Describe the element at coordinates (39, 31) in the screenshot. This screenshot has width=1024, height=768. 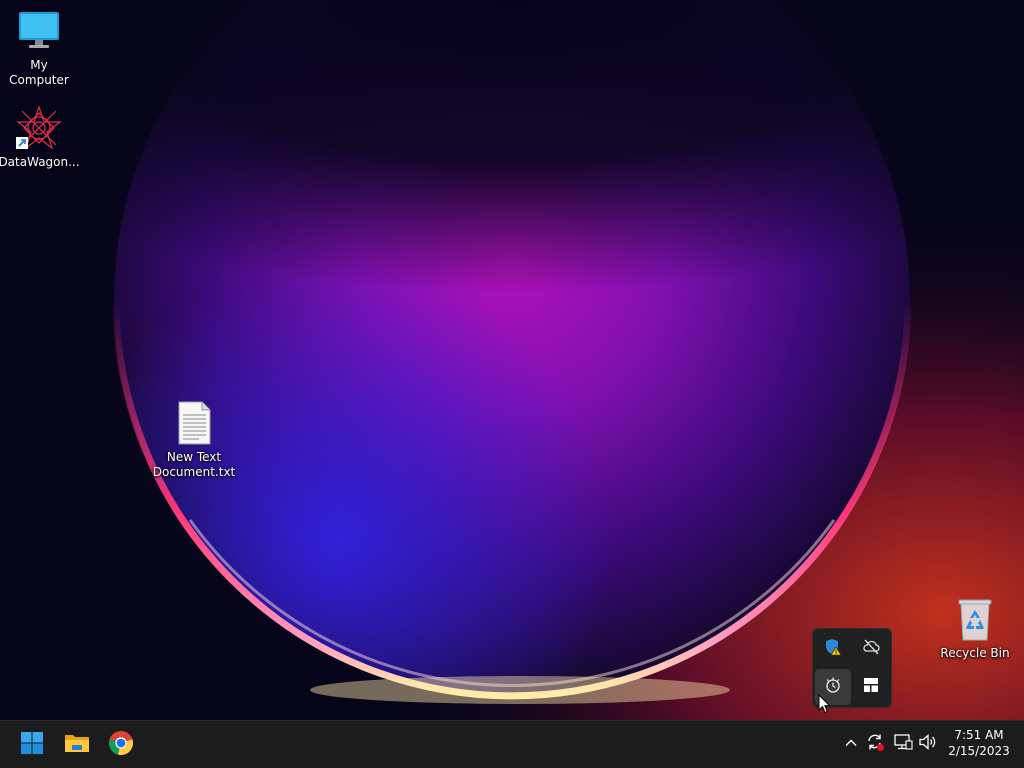
I see `monitor-icon` at that location.